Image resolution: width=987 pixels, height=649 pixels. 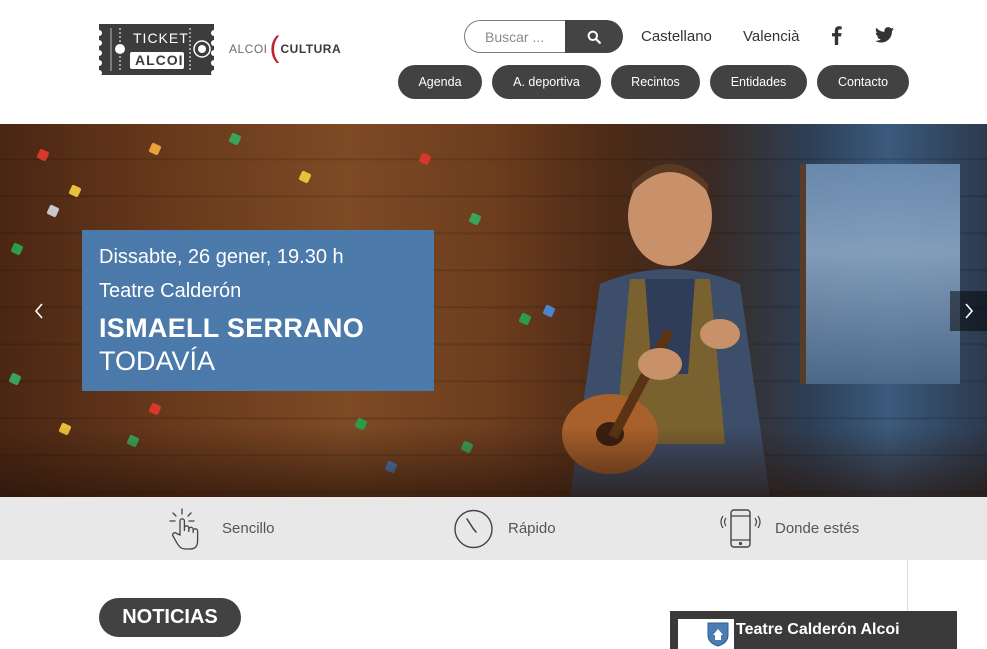 I want to click on carousel-next-button, so click(x=968, y=311).